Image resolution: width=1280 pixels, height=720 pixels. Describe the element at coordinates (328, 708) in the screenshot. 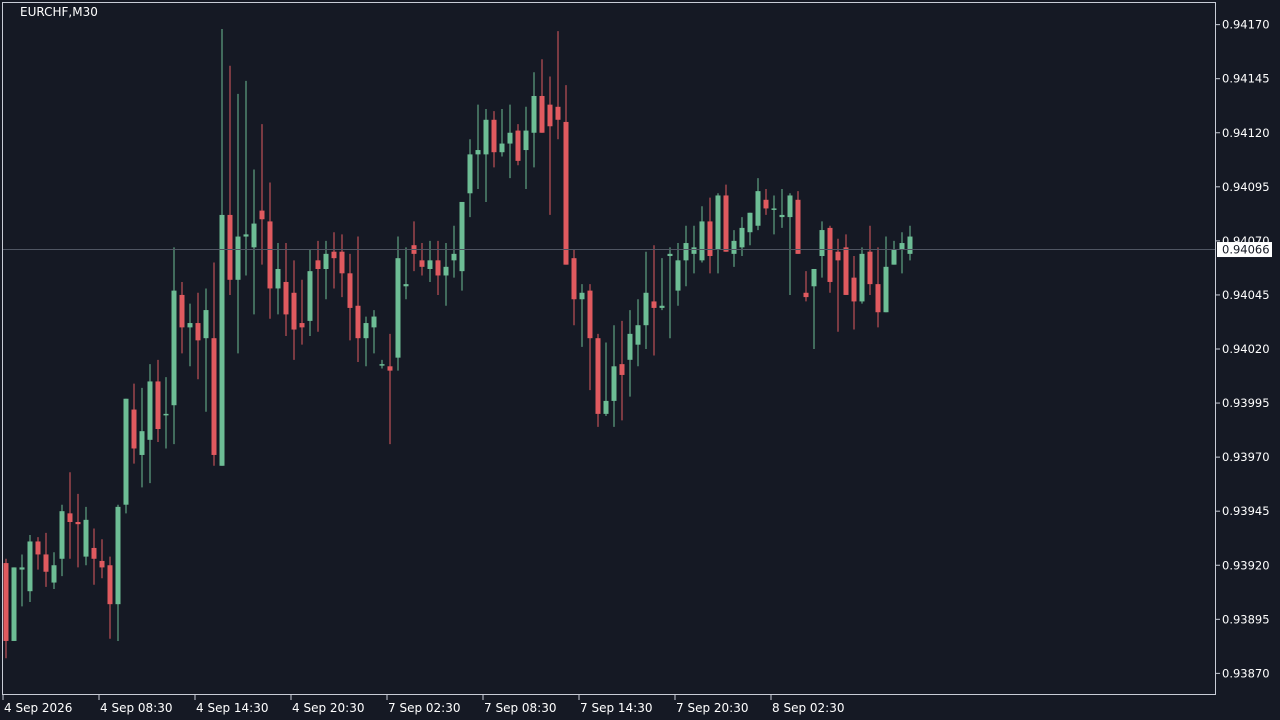

I see `time-tick-label: 4 Sep 20:30` at that location.